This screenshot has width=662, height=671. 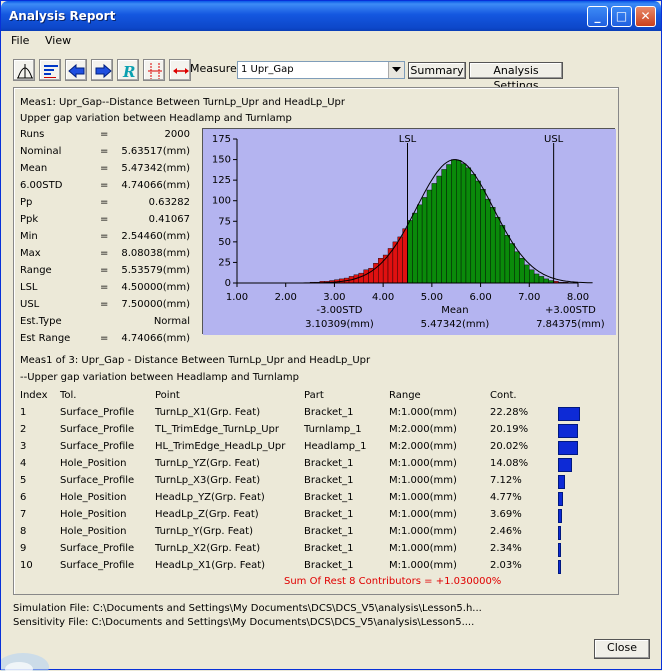 I want to click on measure-select: 1 Upr_Gap, so click(x=321, y=70).